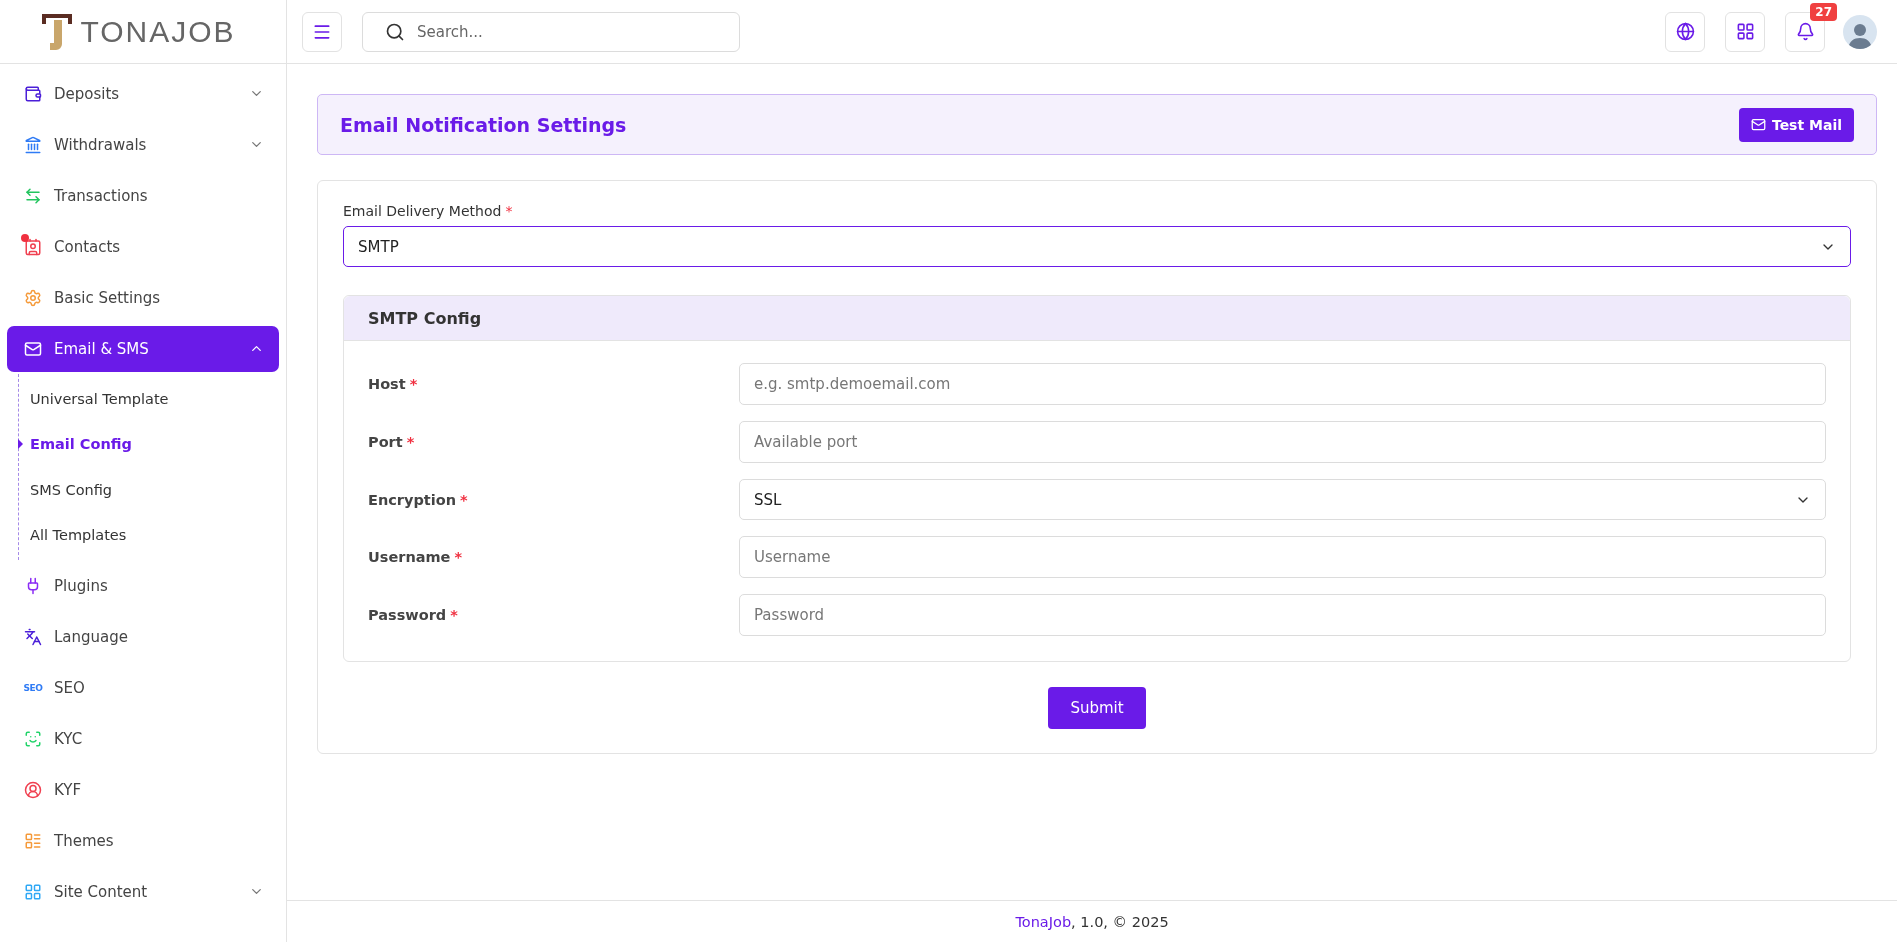 The height and width of the screenshot is (942, 1897). I want to click on panel-title: SMTP Config, so click(1097, 318).